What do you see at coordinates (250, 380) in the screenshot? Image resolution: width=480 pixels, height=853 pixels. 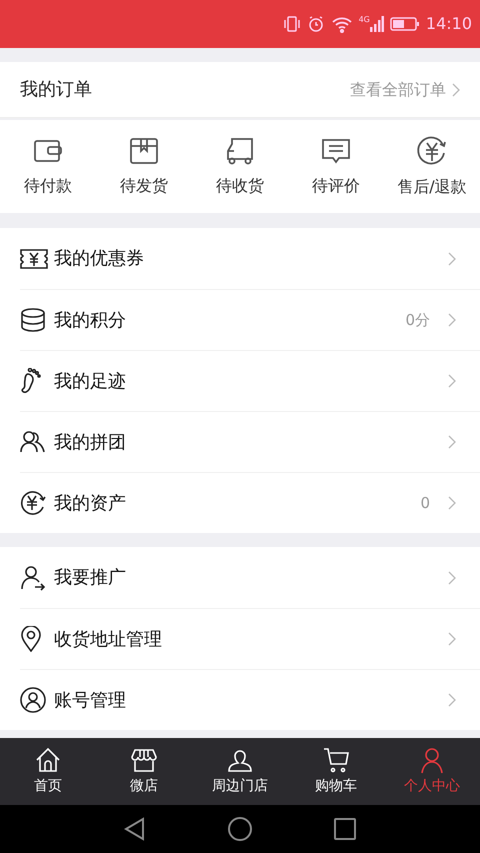 I see `menu-item: 我的足迹` at bounding box center [250, 380].